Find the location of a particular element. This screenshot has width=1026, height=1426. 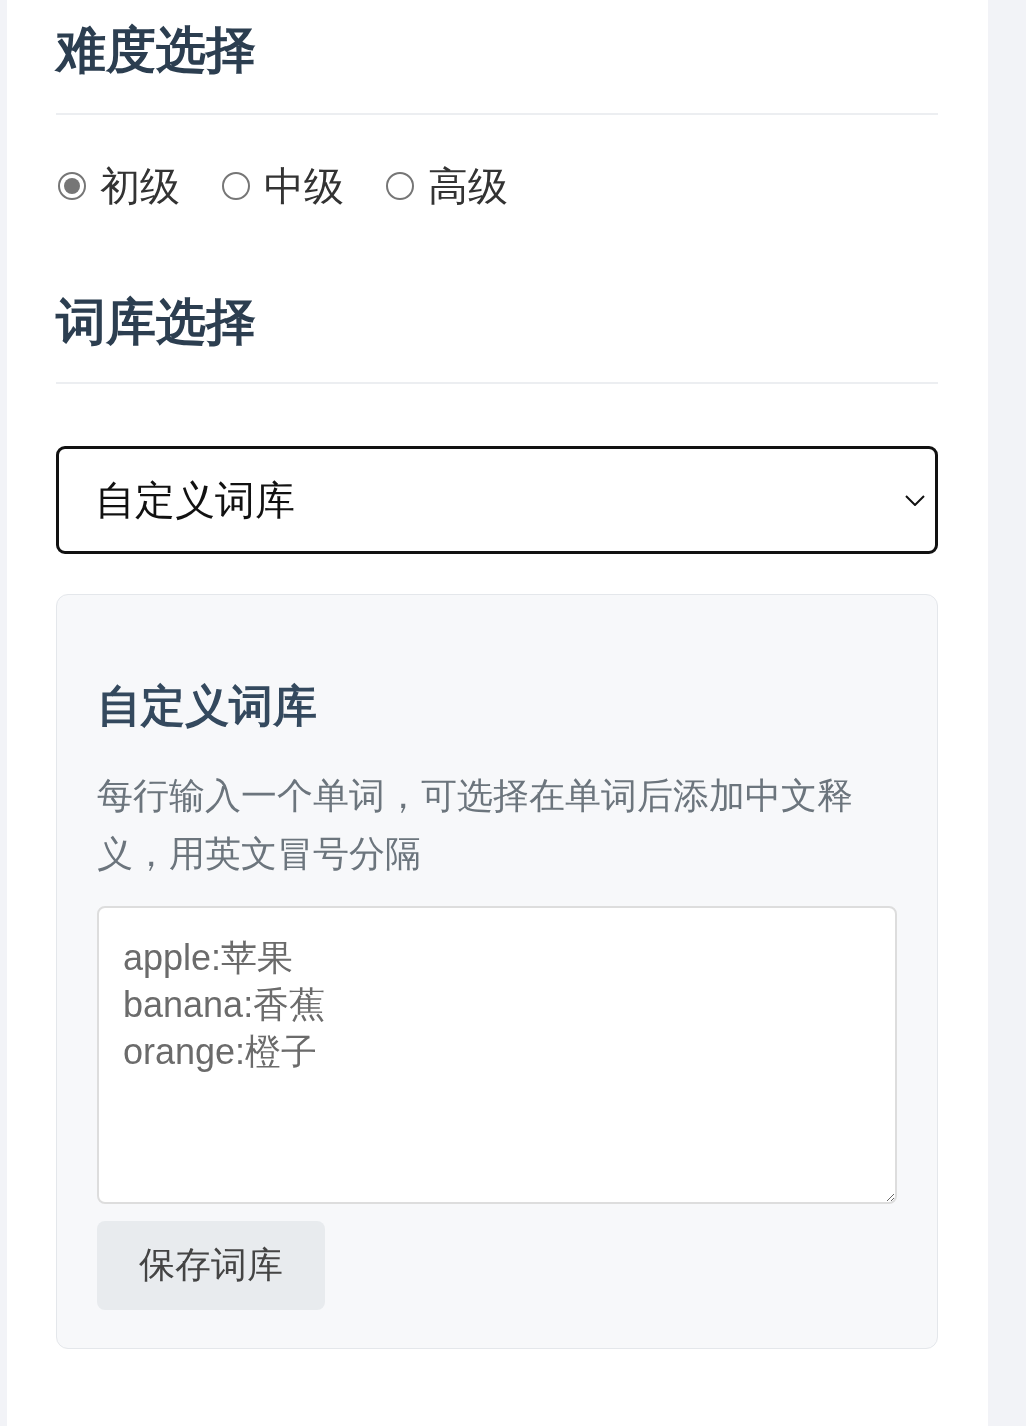

radio-label: 高级 is located at coordinates (468, 186).